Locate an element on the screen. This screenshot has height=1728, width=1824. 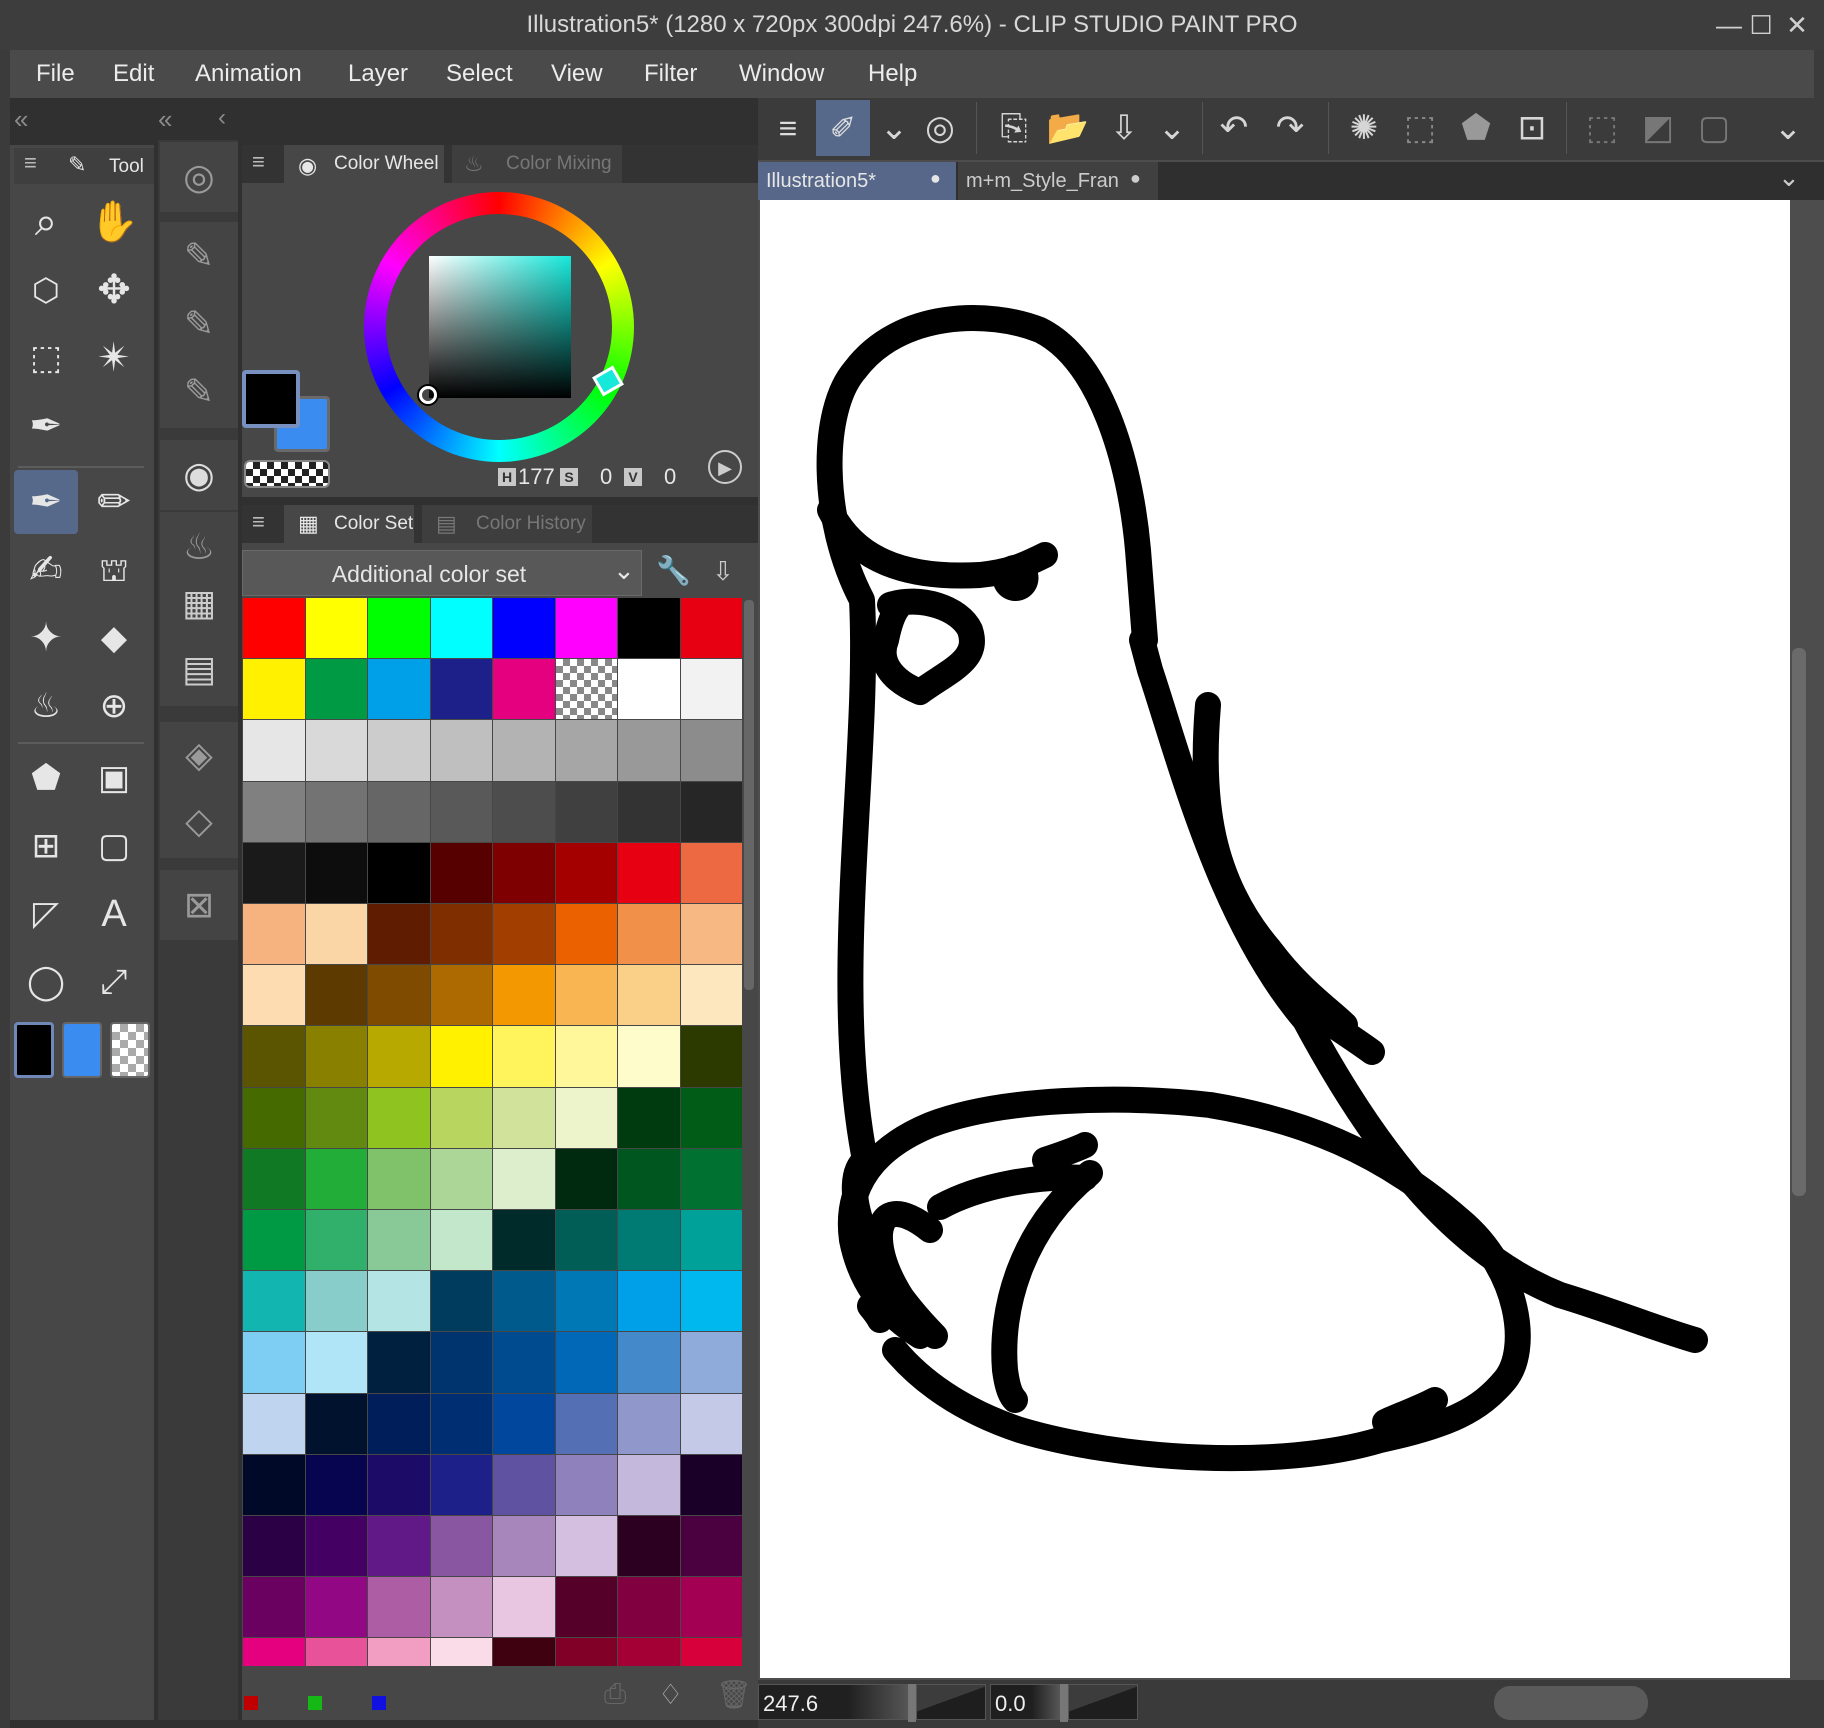
color-wheel-icon: ◉ is located at coordinates (199, 475).